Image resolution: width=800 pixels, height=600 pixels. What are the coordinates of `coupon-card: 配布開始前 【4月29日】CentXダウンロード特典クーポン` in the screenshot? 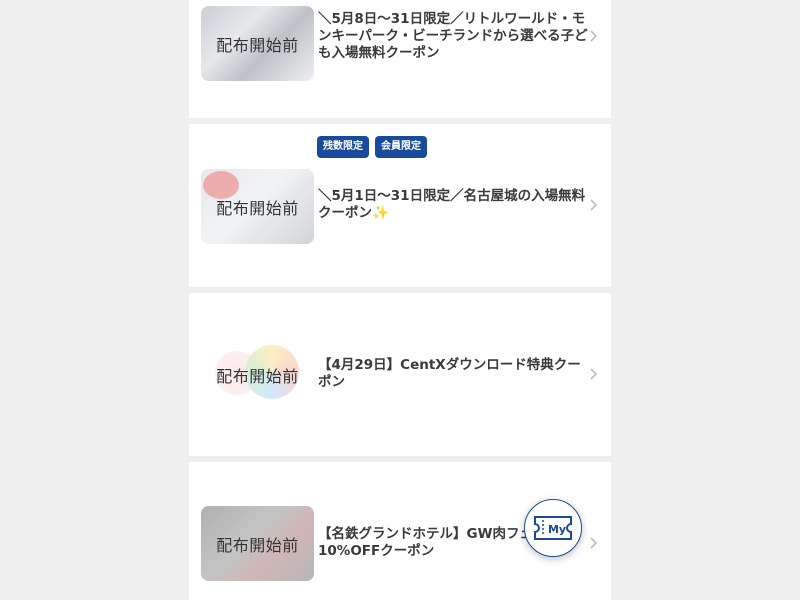 It's located at (400, 374).